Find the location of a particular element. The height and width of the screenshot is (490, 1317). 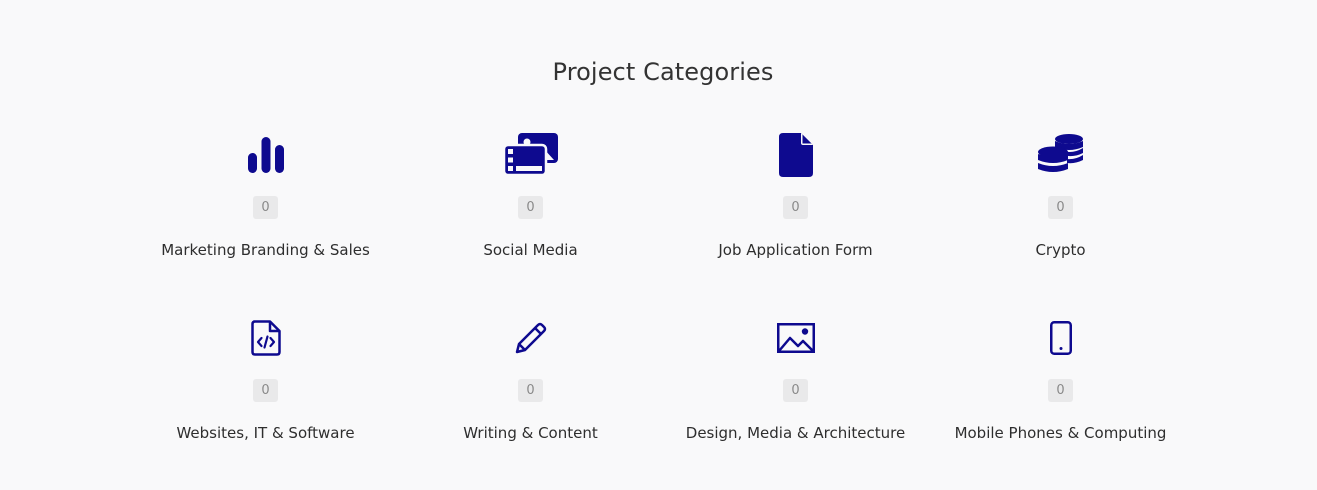

category-label: Websites, IT & Software is located at coordinates (265, 433).